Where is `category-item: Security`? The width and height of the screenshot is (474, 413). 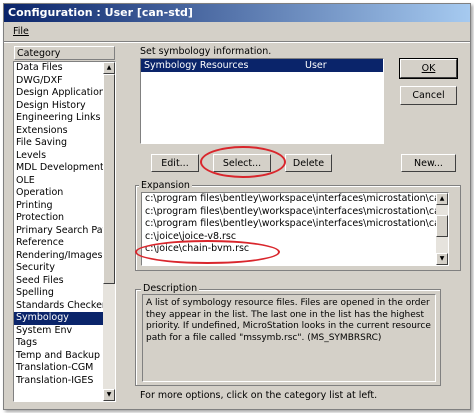
category-item: Security is located at coordinates (64, 268).